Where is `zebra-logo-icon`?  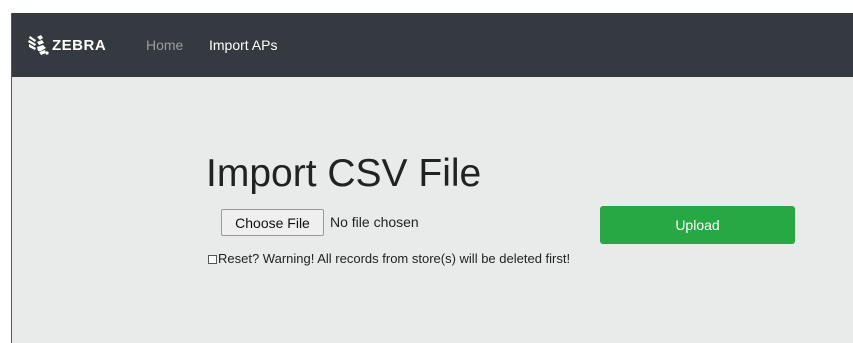
zebra-logo-icon is located at coordinates (38, 45).